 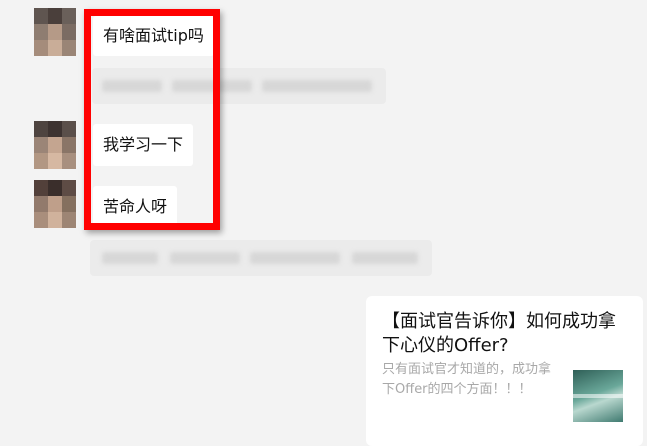 What do you see at coordinates (152, 119) in the screenshot?
I see `highlight-box` at bounding box center [152, 119].